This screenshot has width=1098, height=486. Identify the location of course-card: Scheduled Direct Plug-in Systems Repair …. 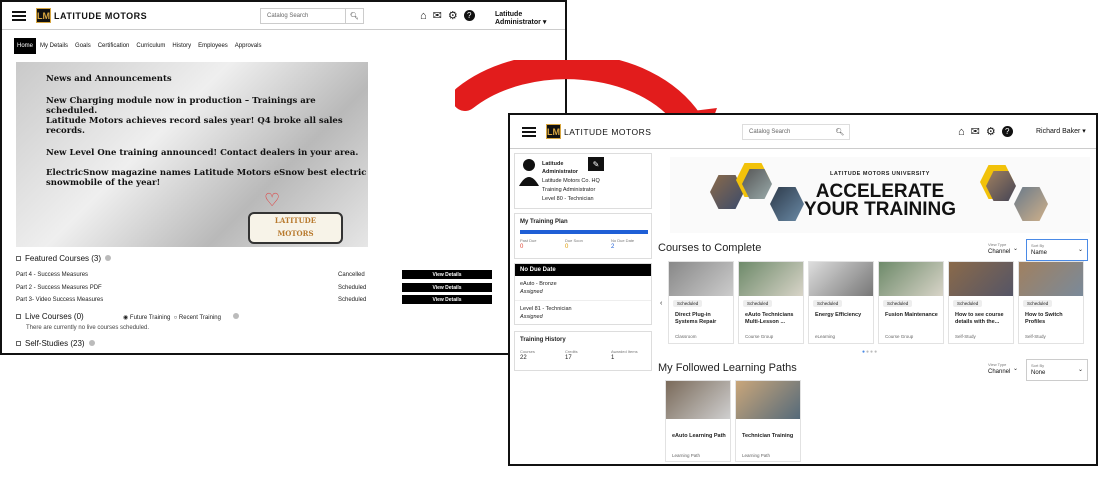
(701, 302).